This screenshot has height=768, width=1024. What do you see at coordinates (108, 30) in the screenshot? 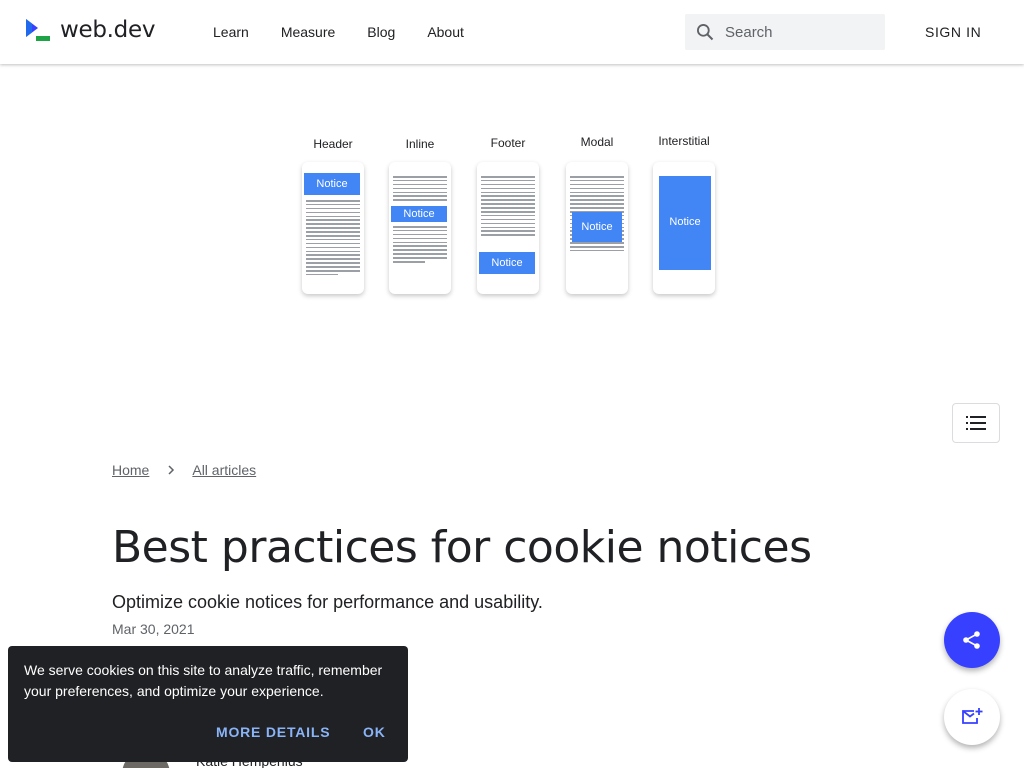
I see `logo-text: web.dev` at bounding box center [108, 30].